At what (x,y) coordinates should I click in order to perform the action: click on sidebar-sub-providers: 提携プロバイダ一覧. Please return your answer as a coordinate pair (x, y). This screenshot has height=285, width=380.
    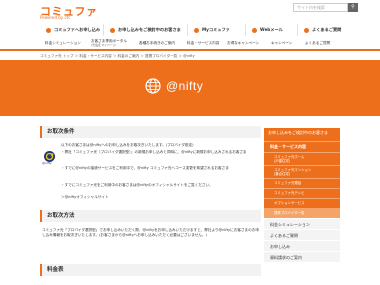
    Looking at the image, I should click on (302, 213).